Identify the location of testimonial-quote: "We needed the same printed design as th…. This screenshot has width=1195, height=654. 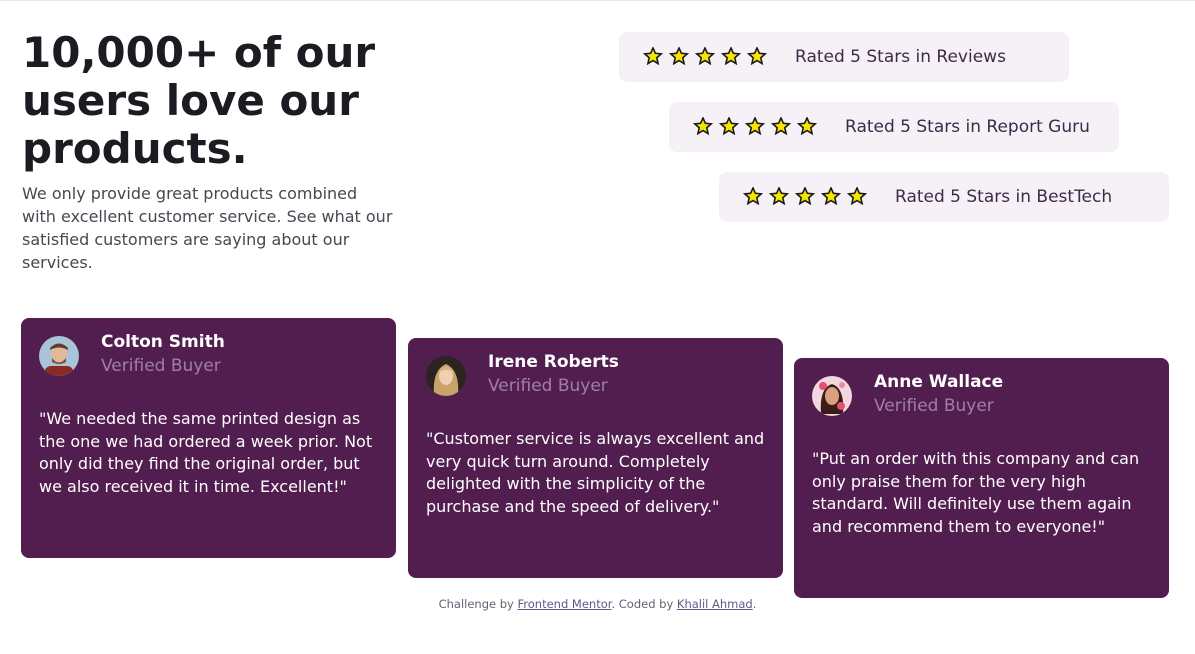
(206, 452).